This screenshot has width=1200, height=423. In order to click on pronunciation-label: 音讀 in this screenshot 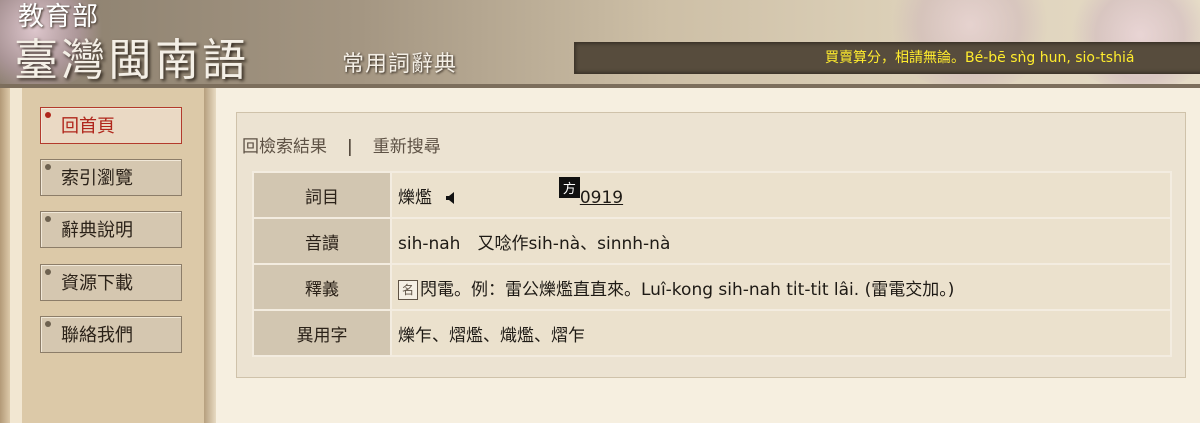, I will do `click(322, 241)`.